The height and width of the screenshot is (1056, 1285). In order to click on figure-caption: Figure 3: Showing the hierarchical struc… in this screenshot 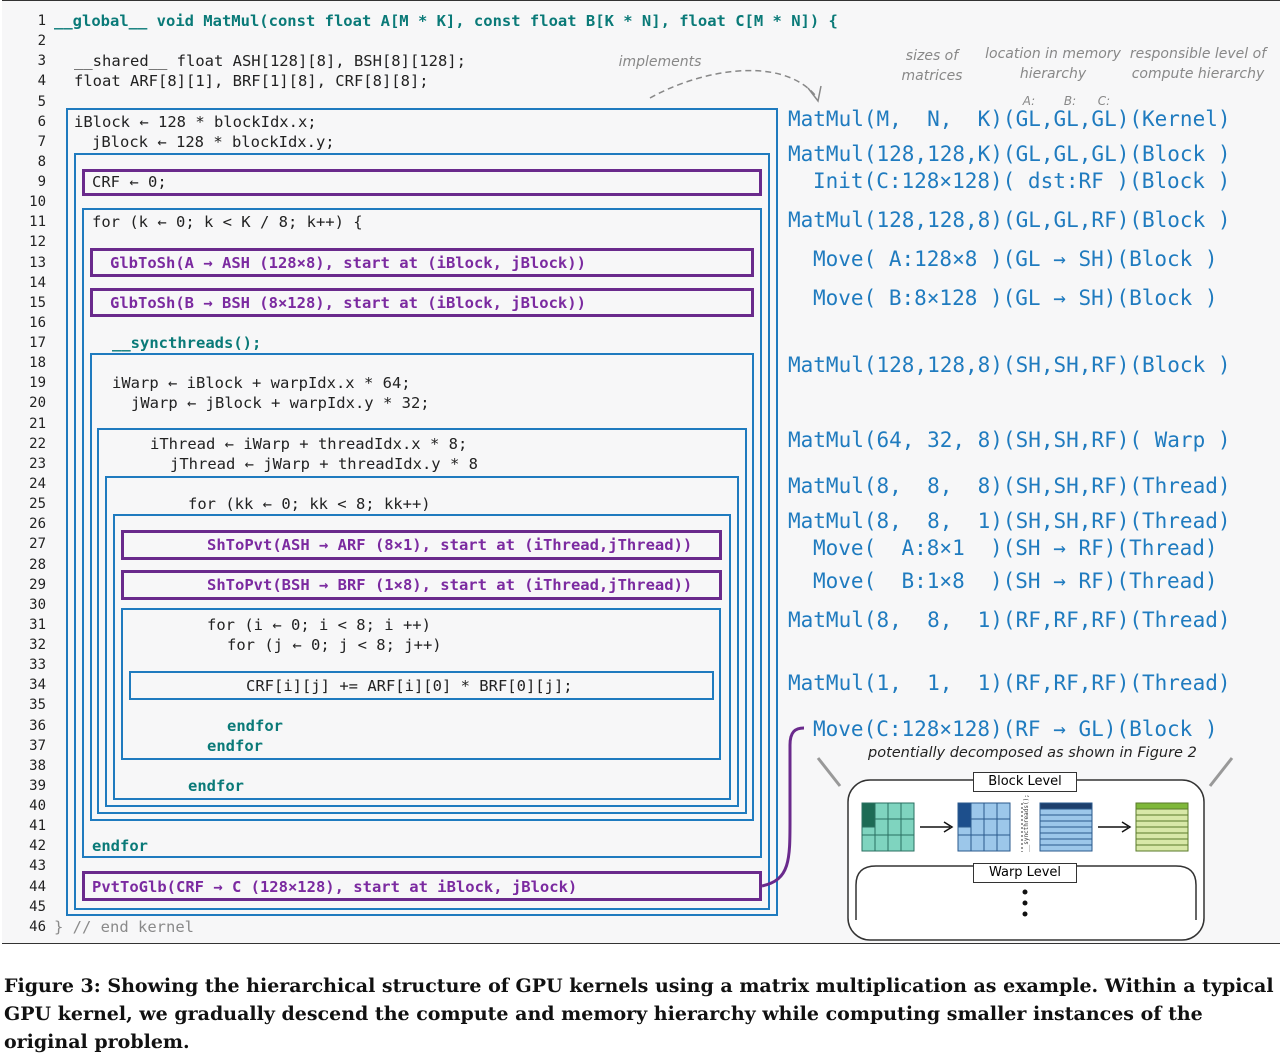, I will do `click(639, 1014)`.